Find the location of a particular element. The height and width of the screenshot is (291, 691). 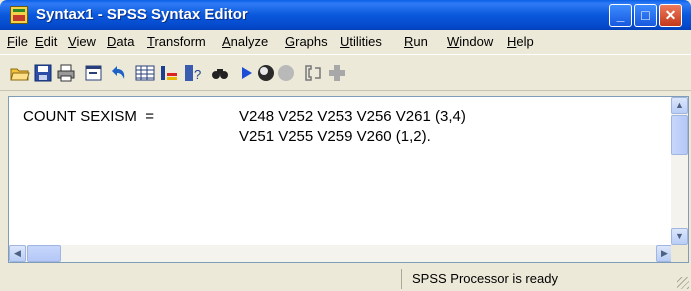

scroll-up-button: ▲ is located at coordinates (679, 105).